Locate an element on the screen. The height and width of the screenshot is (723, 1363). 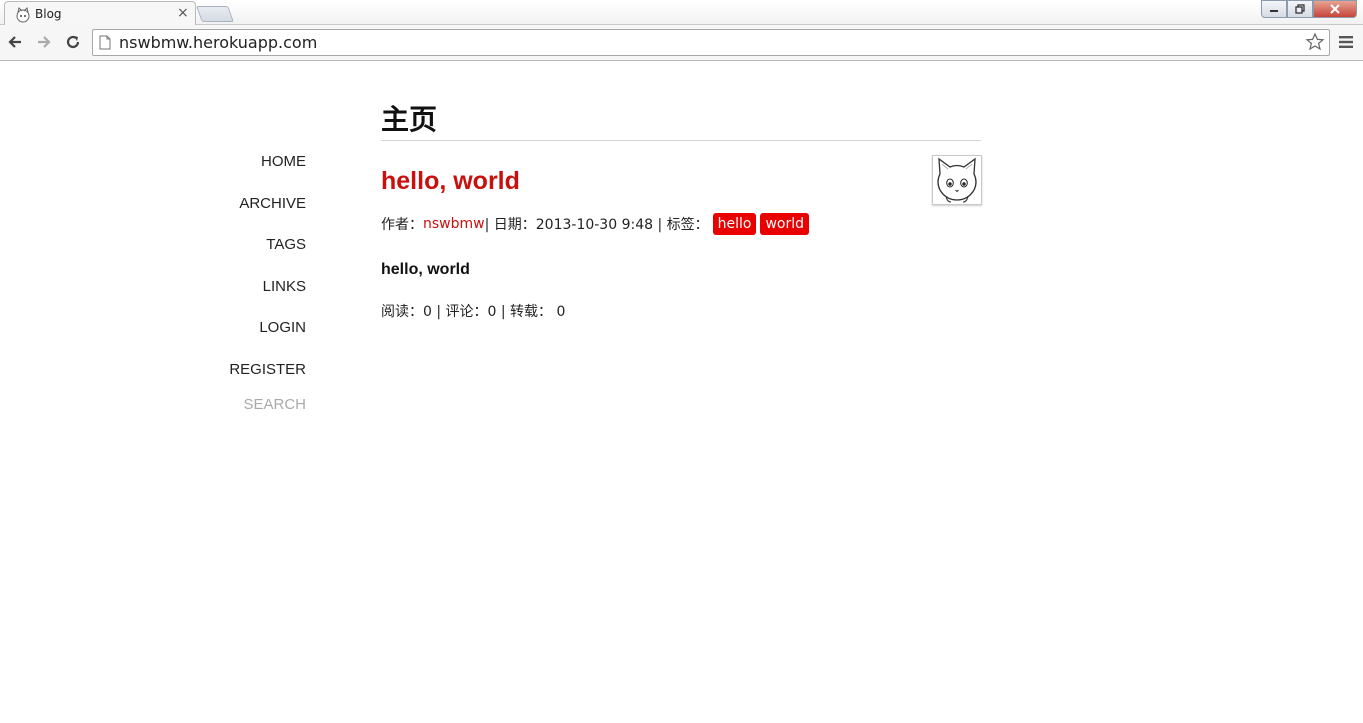
browser-toolbar: nswbmw.herokuapp.com is located at coordinates (681, 43).